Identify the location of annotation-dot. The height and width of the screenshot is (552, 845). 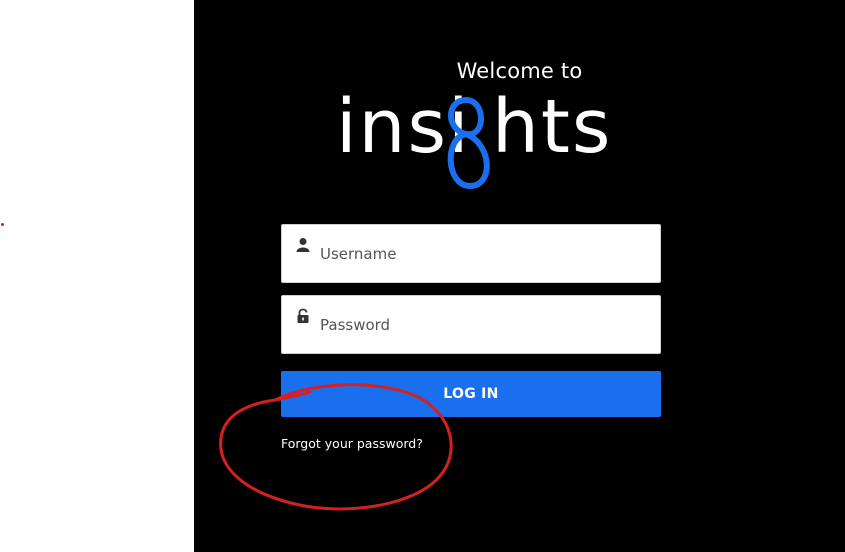
(2, 224).